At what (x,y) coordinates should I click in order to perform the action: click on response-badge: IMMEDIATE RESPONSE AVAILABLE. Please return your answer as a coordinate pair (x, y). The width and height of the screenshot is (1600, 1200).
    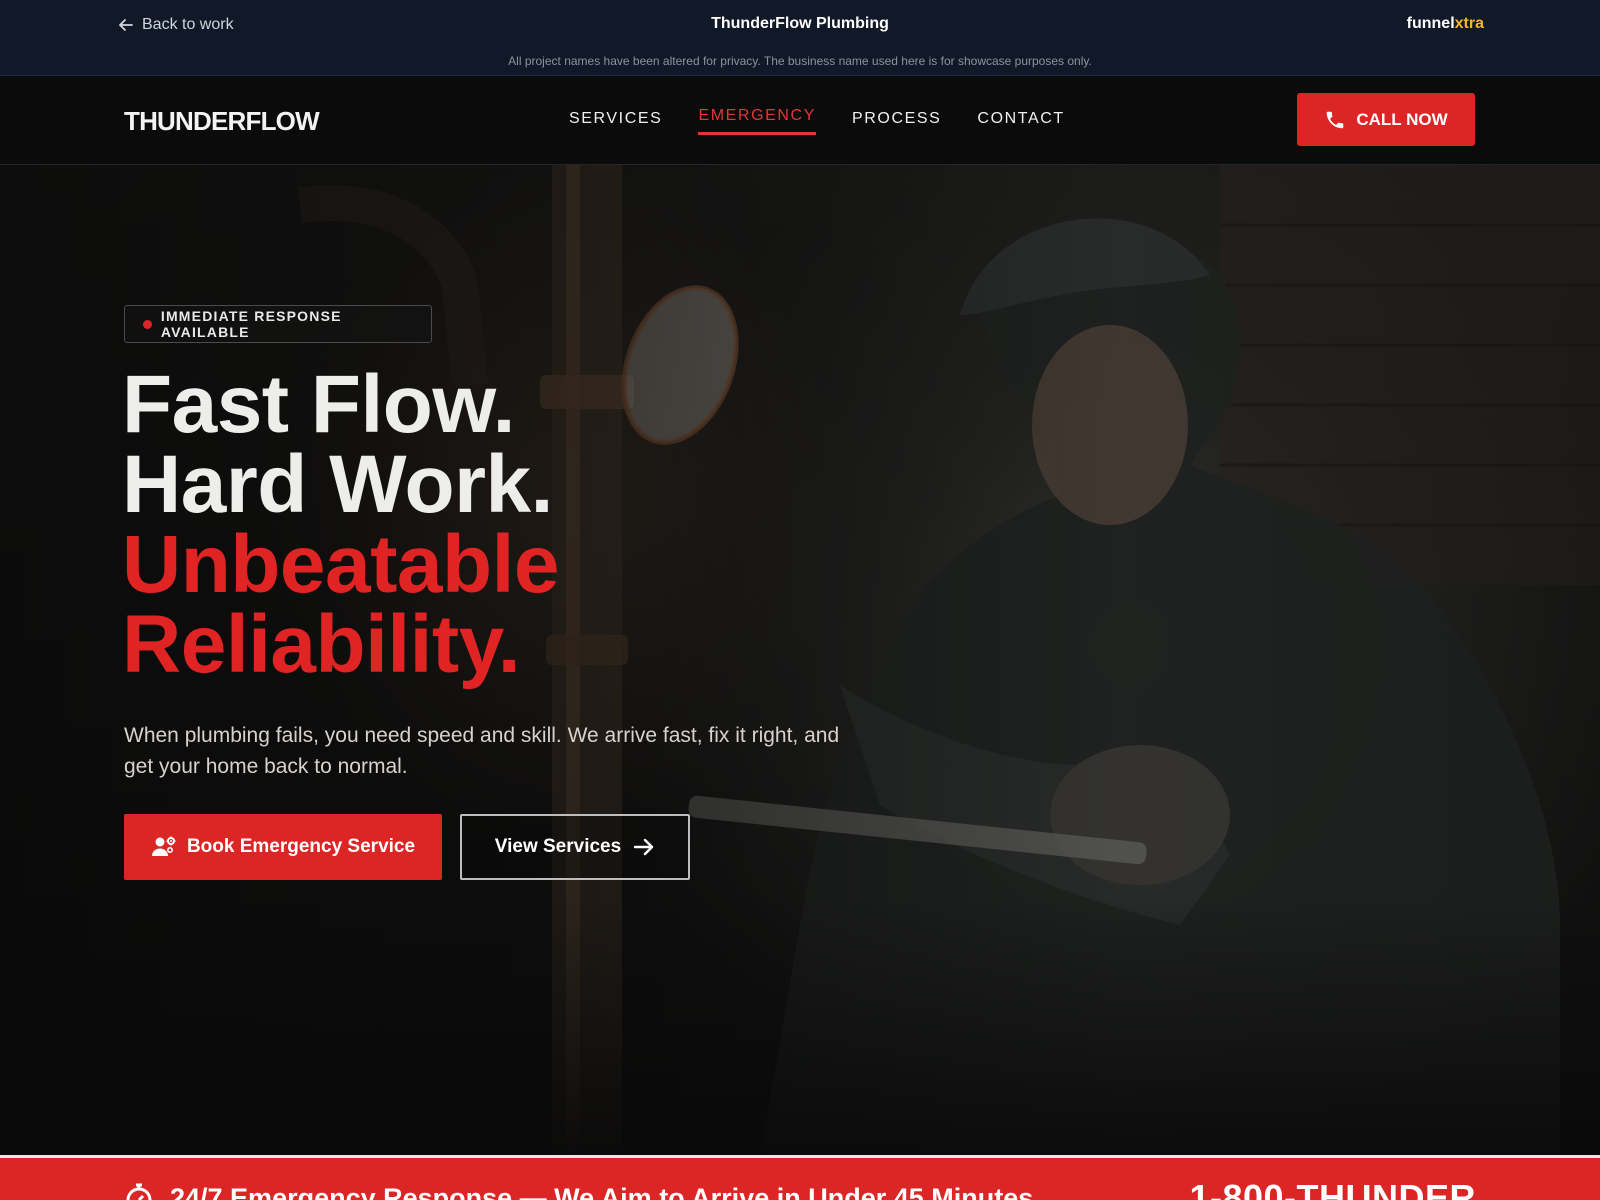
    Looking at the image, I should click on (278, 324).